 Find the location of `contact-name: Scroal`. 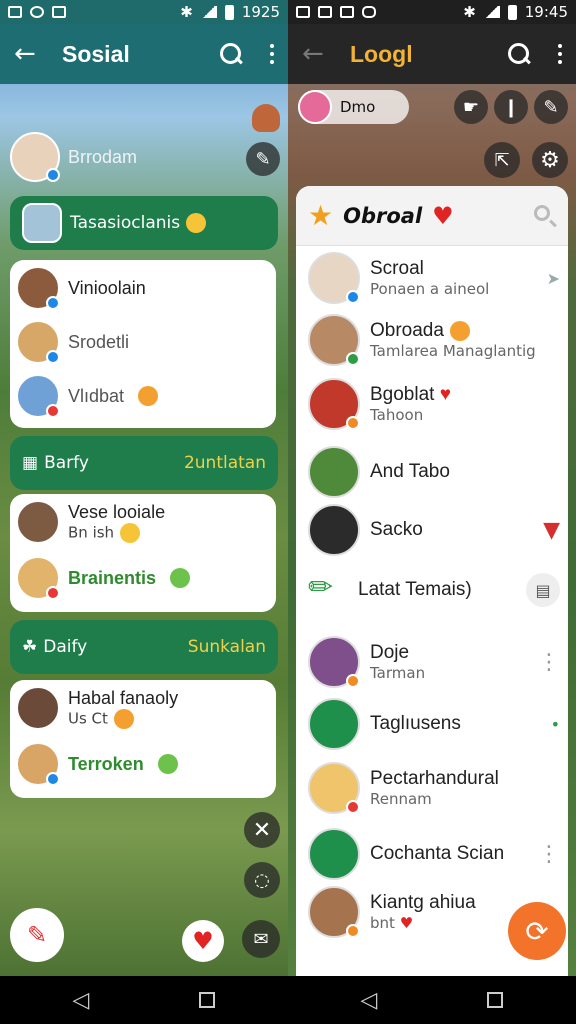

contact-name: Scroal is located at coordinates (397, 268).